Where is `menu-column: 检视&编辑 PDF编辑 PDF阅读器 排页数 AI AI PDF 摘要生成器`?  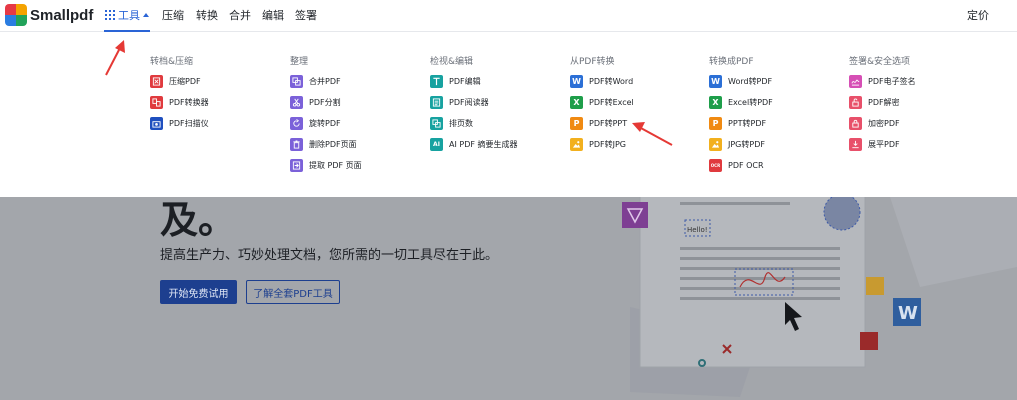
menu-column: 检视&编辑 PDF编辑 PDF阅读器 排页数 AI AI PDF 摘要生成器 is located at coordinates (474, 105).